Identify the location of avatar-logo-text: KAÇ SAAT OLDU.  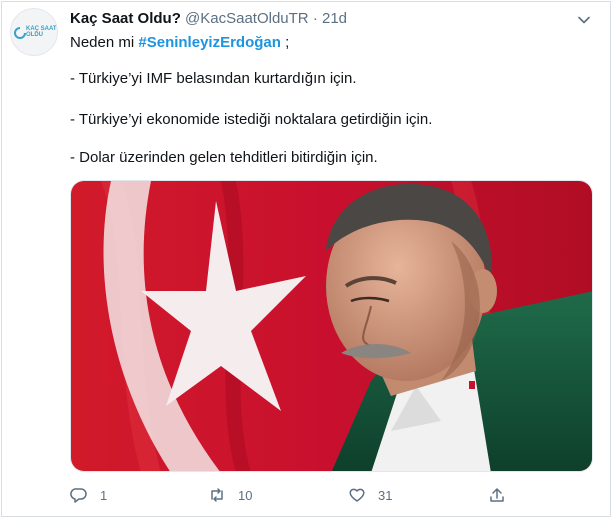
(41, 32).